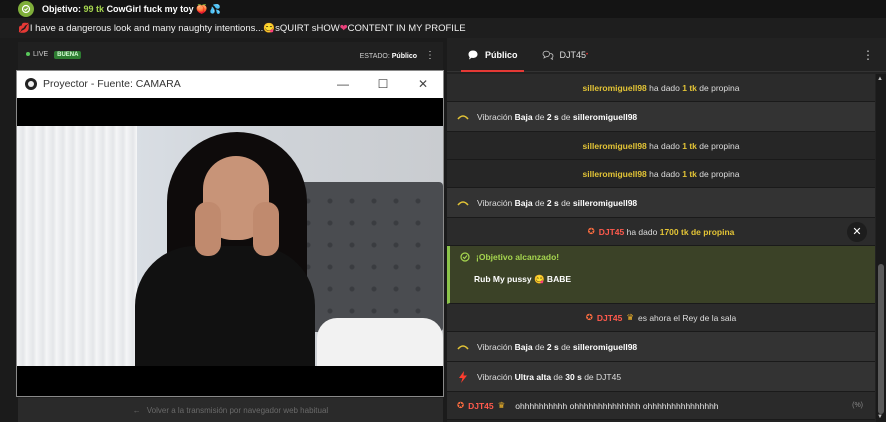  I want to click on back-arrow-icon: ←, so click(136, 410).